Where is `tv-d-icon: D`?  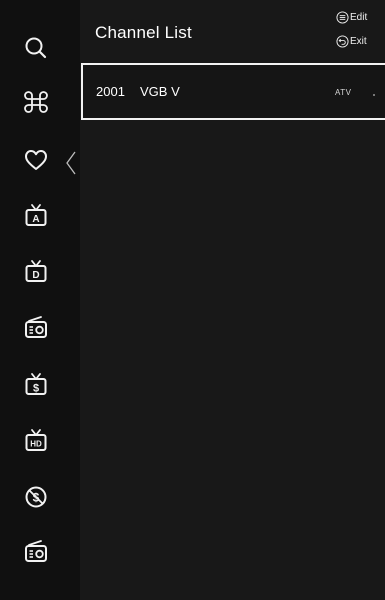 tv-d-icon: D is located at coordinates (36, 271).